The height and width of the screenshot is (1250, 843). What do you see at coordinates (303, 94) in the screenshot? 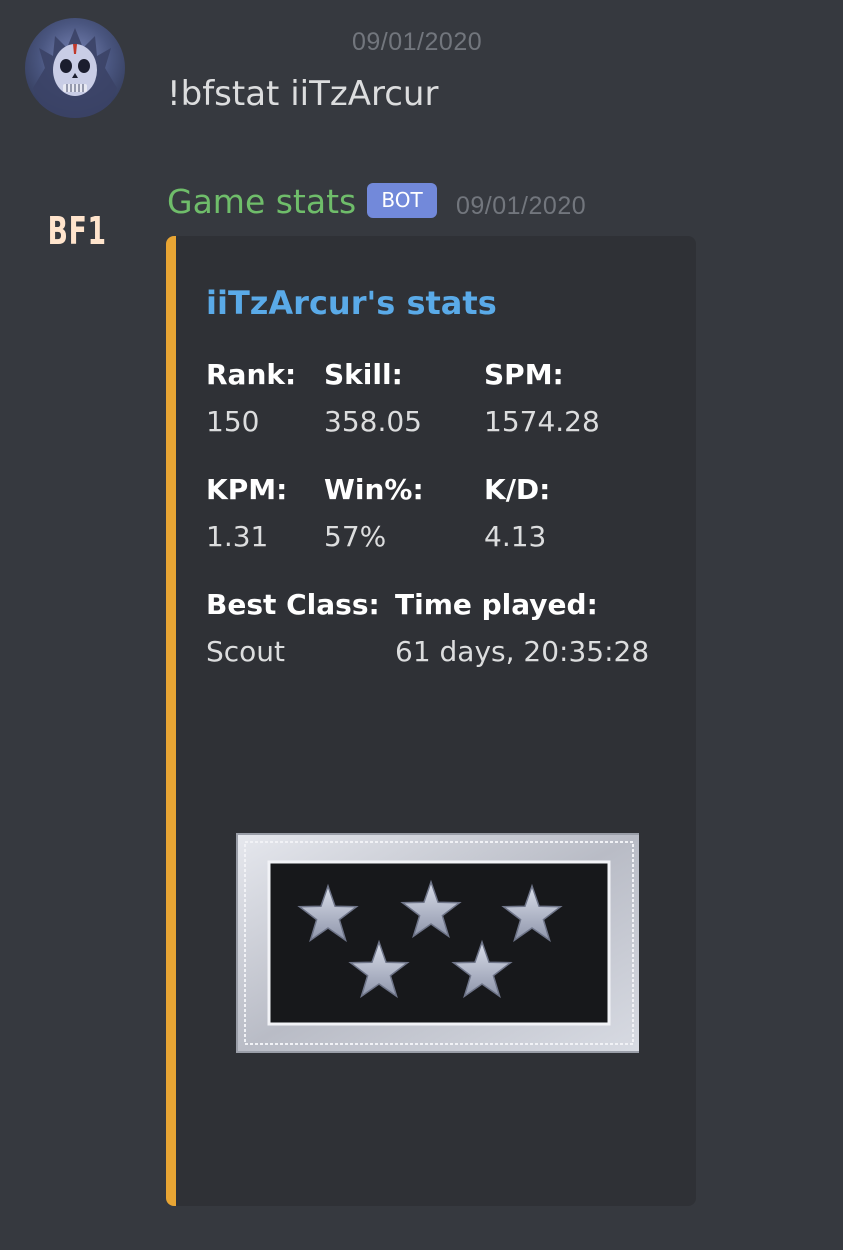
I see `message-content: !bfstat iiTzArcur` at bounding box center [303, 94].